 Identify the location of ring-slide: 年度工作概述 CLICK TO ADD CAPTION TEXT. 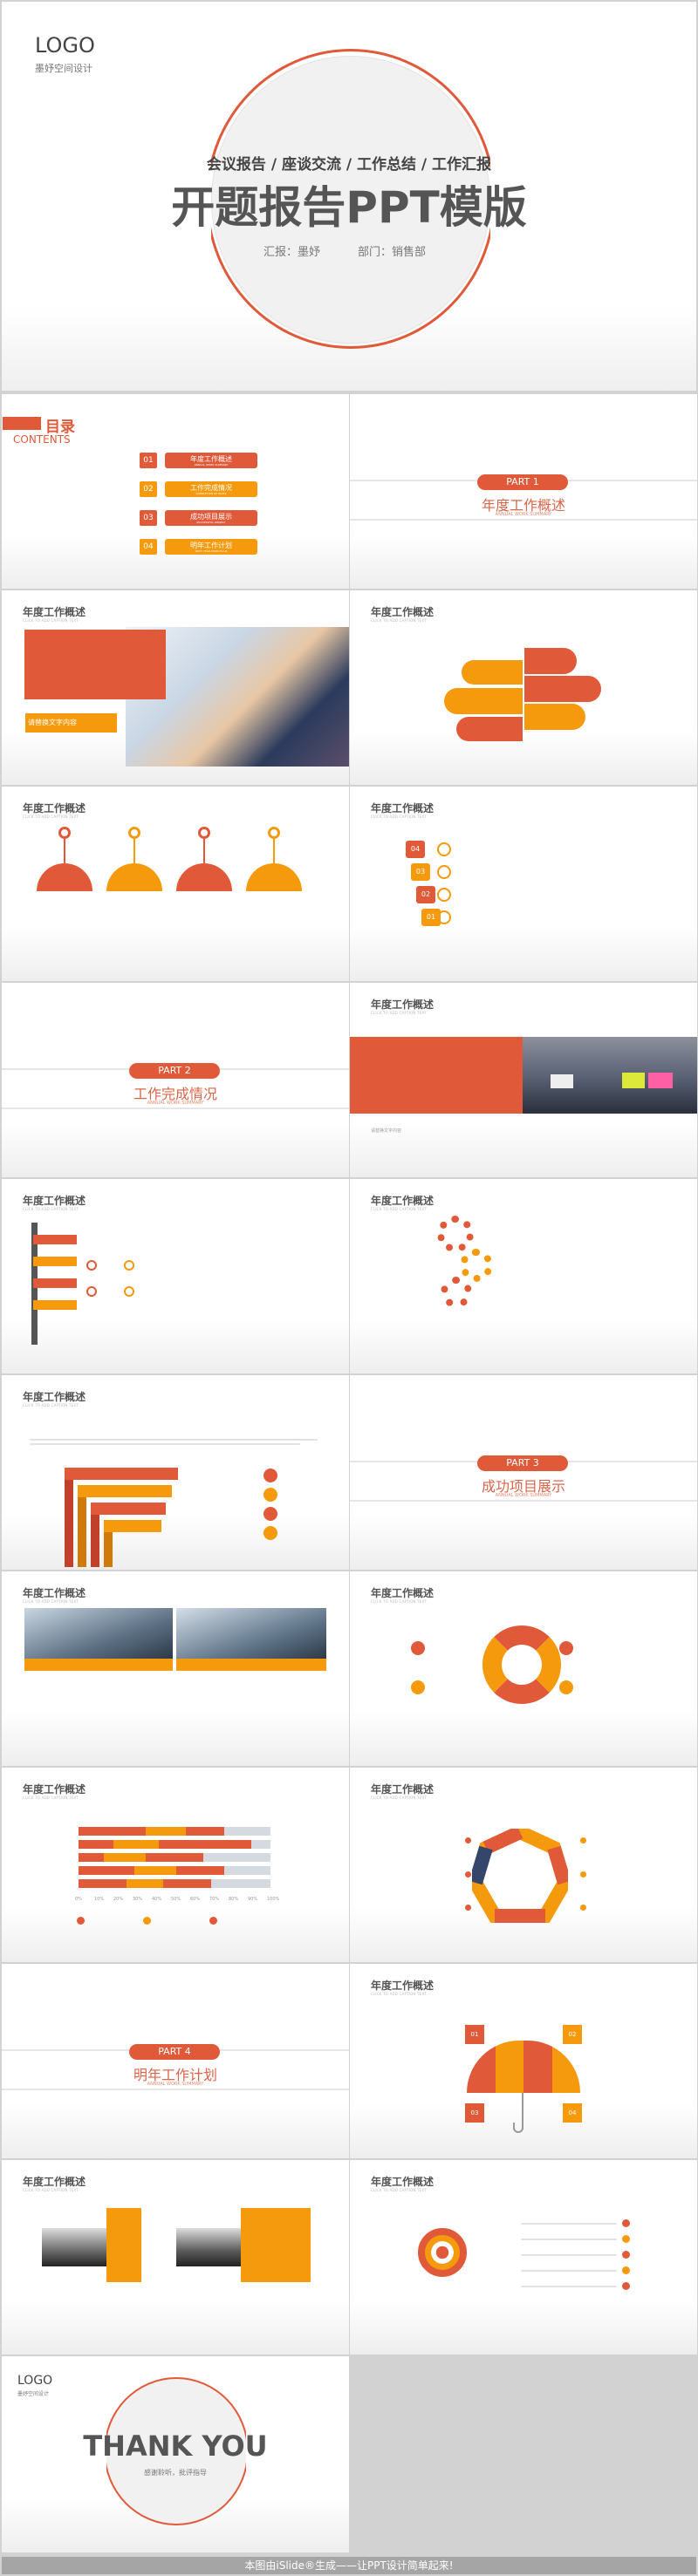
(523, 1669).